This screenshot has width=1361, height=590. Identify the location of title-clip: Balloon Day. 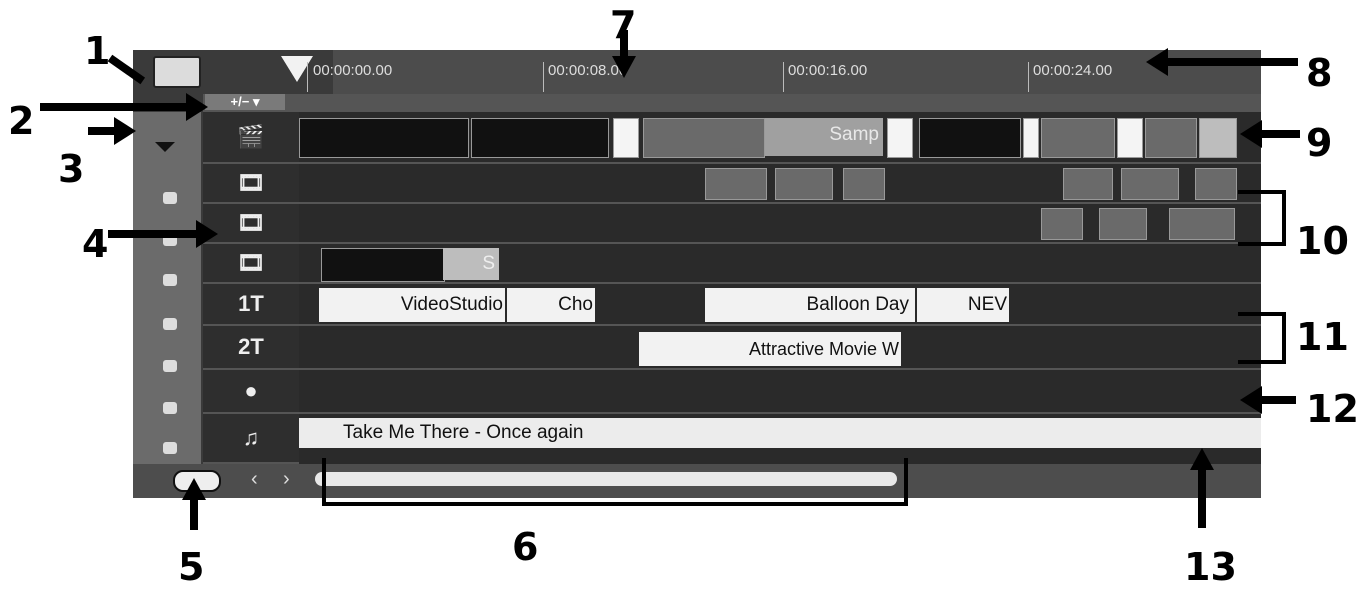
(810, 305).